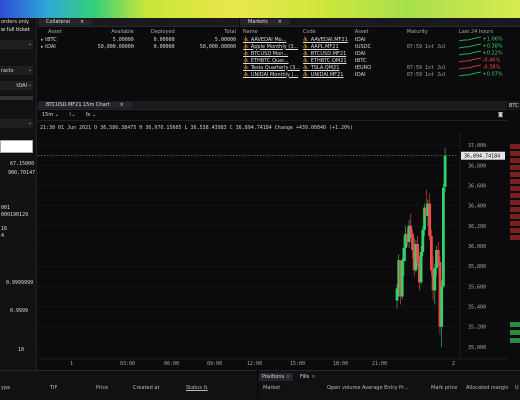 The image size is (520, 400). What do you see at coordinates (477, 227) in the screenshot?
I see `y-tick-label: 36,200` at bounding box center [477, 227].